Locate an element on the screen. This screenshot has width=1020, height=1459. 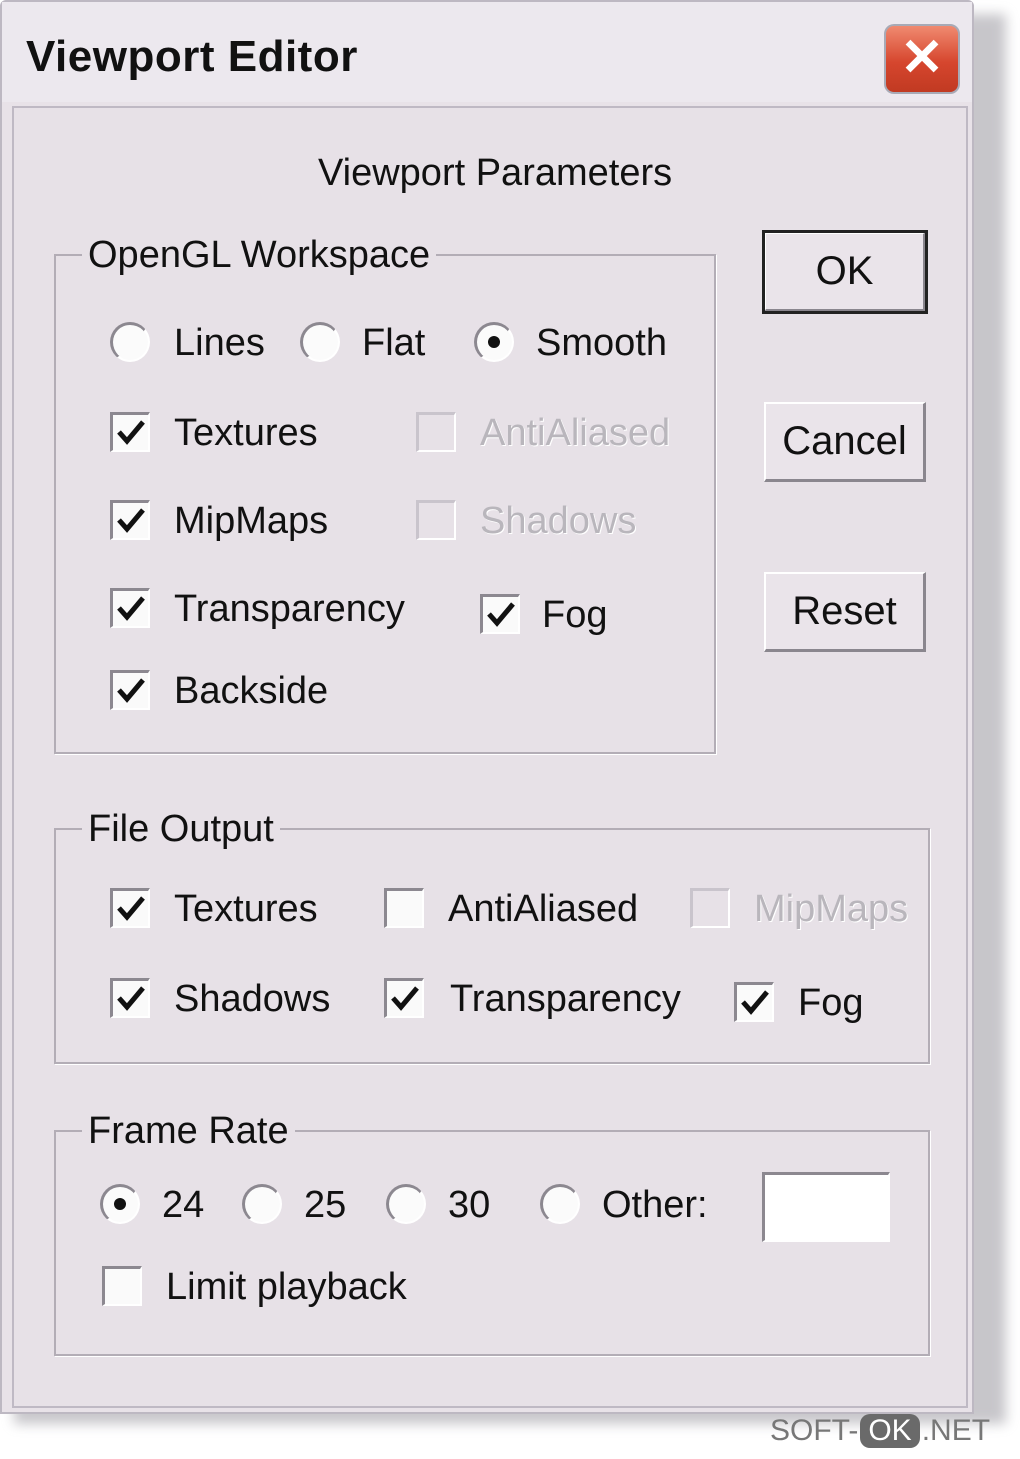
smooth-label: Smooth is located at coordinates (601, 343).